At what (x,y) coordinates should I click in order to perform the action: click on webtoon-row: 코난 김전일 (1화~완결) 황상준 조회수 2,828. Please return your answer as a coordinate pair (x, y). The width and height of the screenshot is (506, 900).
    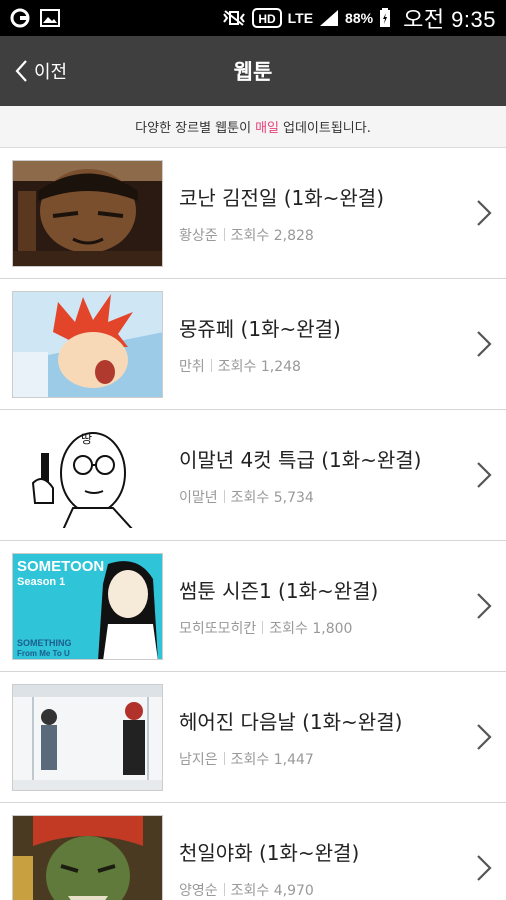
    Looking at the image, I should click on (253, 213).